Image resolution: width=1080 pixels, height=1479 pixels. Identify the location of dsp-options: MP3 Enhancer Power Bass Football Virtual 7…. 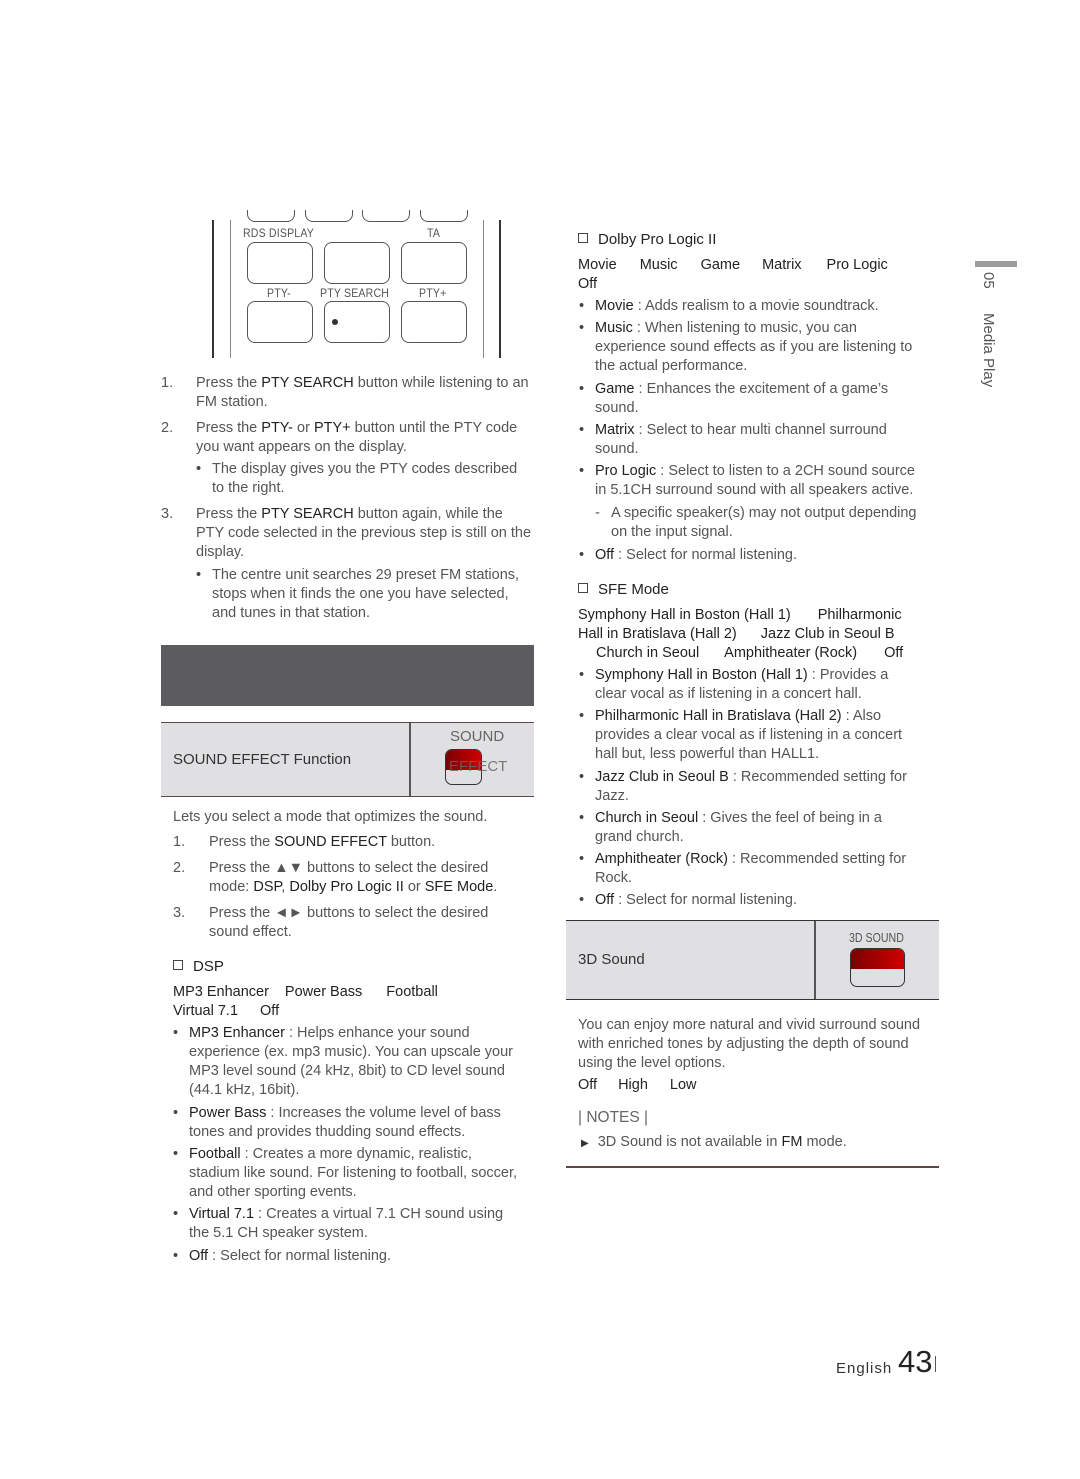
(305, 1001).